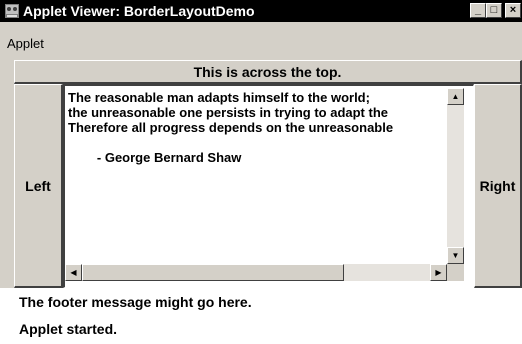 This screenshot has height=344, width=522. Describe the element at coordinates (455, 272) in the screenshot. I see `scroll-corner` at that location.